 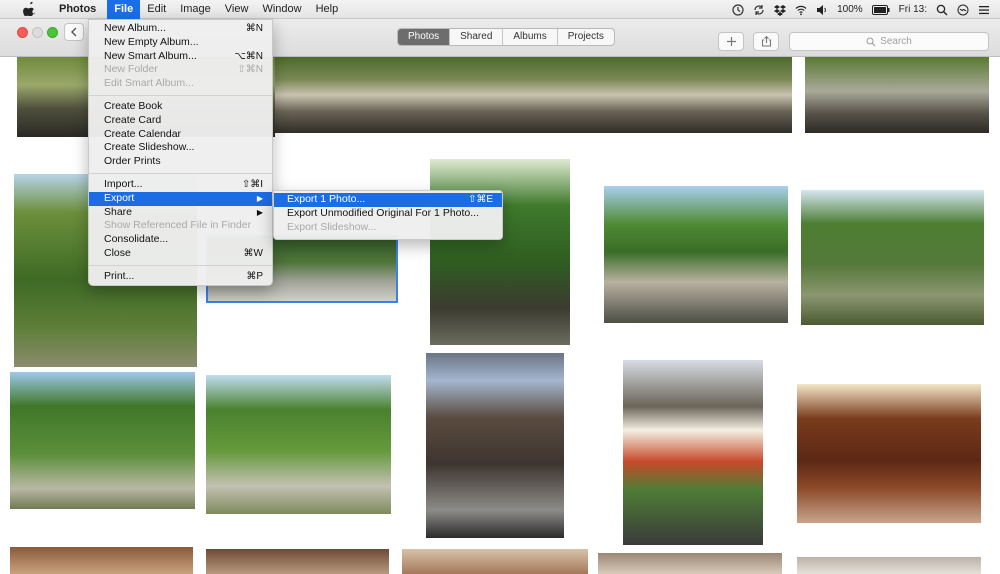 What do you see at coordinates (871, 41) in the screenshot?
I see `search-icon` at bounding box center [871, 41].